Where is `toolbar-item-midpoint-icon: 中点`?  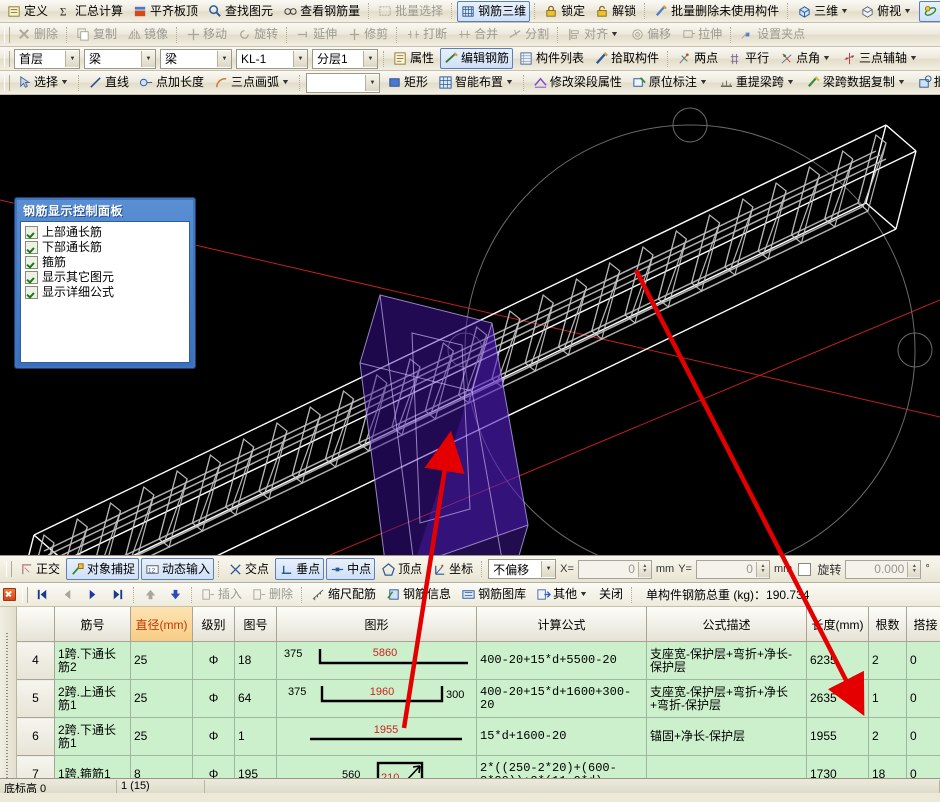 toolbar-item-midpoint-icon: 中点 is located at coordinates (351, 569).